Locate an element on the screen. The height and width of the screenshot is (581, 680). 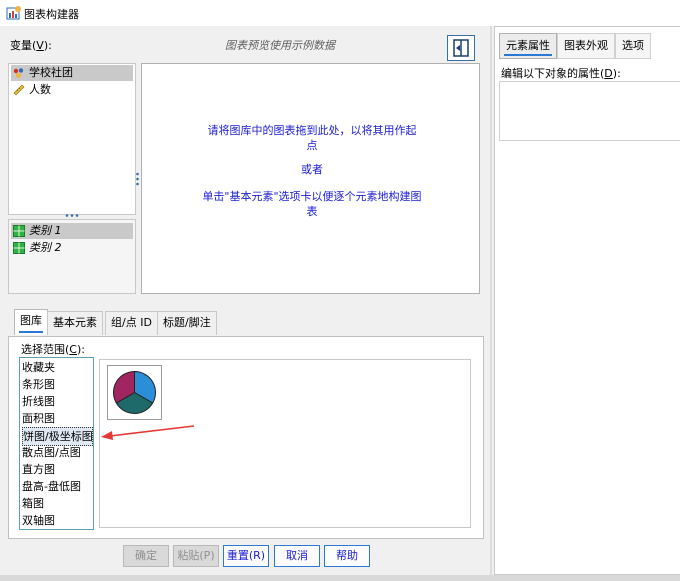
paste-button: 粘贴(P) is located at coordinates (196, 556).